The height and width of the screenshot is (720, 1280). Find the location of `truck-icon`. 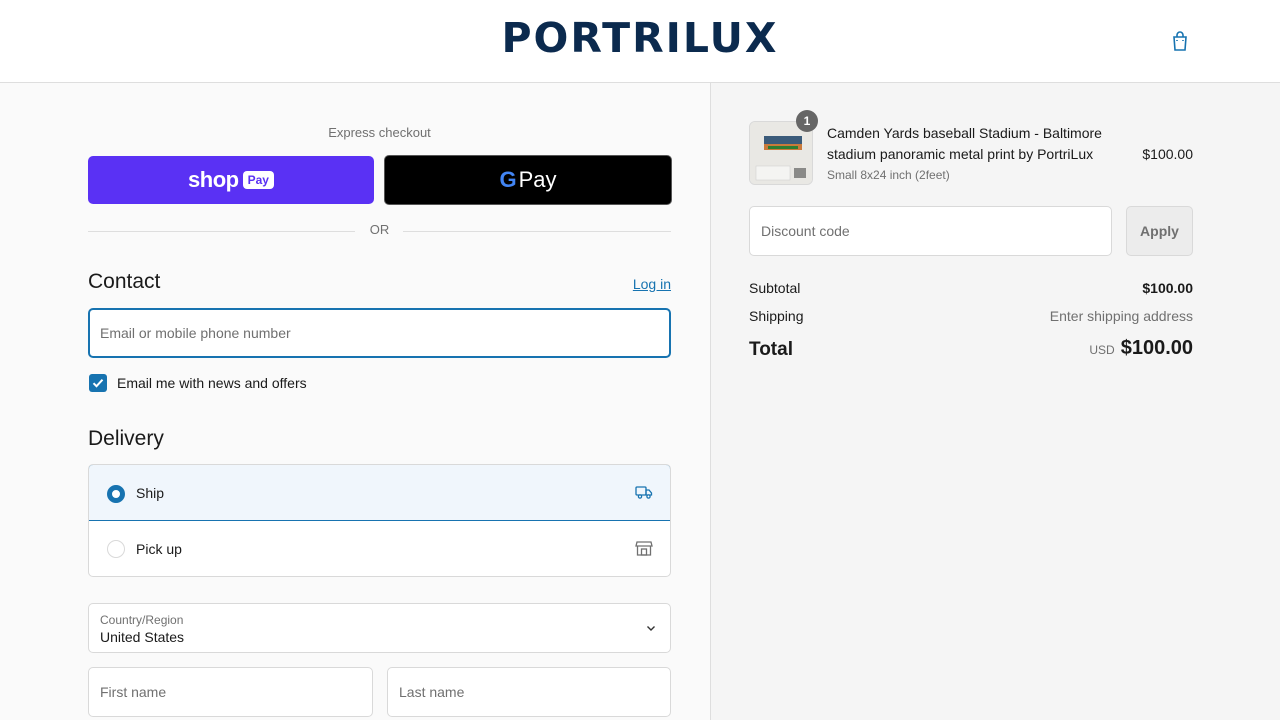

truck-icon is located at coordinates (644, 492).